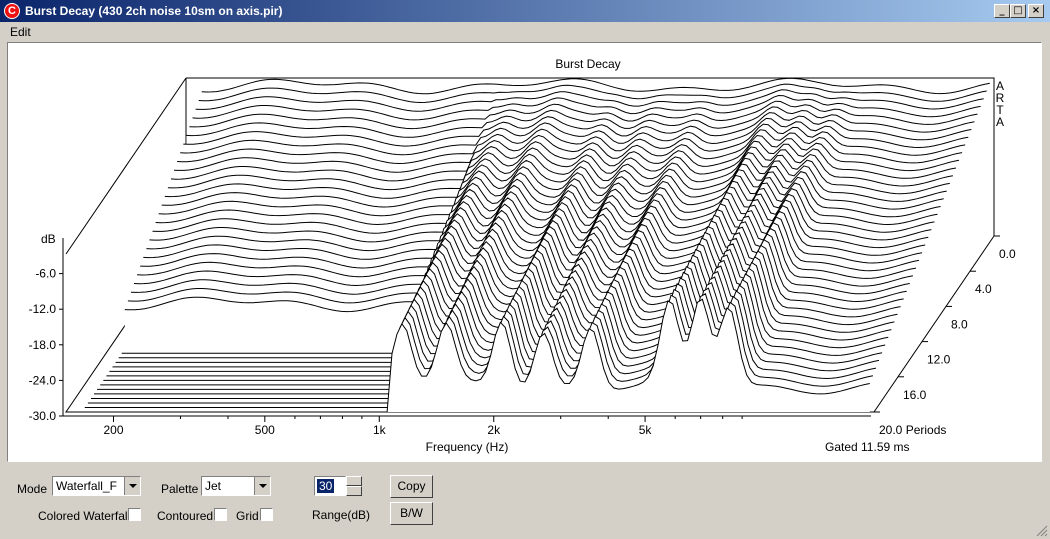 This screenshot has height=539, width=1050. What do you see at coordinates (959, 324) in the screenshot?
I see `z-tick-label: 8.0` at bounding box center [959, 324].